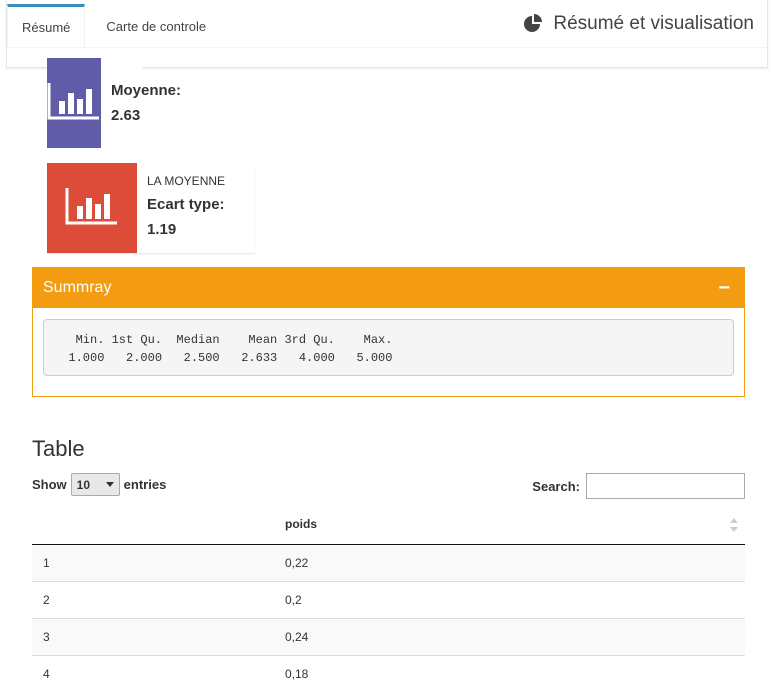 The width and height of the screenshot is (773, 692). What do you see at coordinates (109, 484) in the screenshot?
I see `dropdown-arrow-icon` at bounding box center [109, 484].